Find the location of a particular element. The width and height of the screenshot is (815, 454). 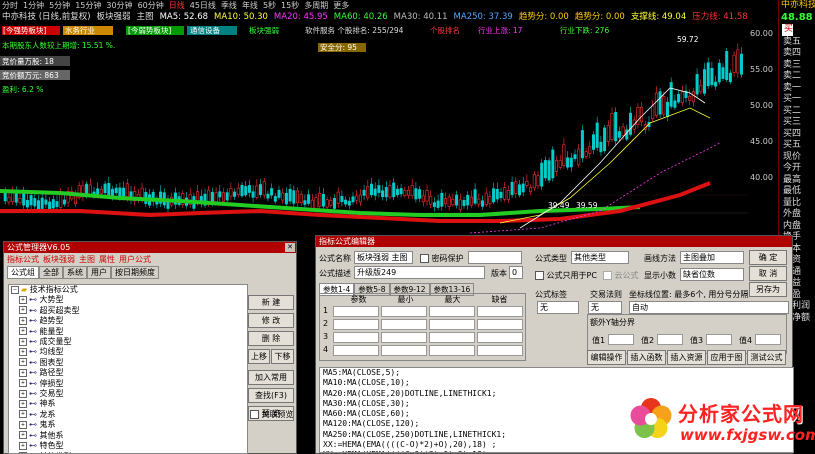

period-10: 5秒 is located at coordinates (269, 5).